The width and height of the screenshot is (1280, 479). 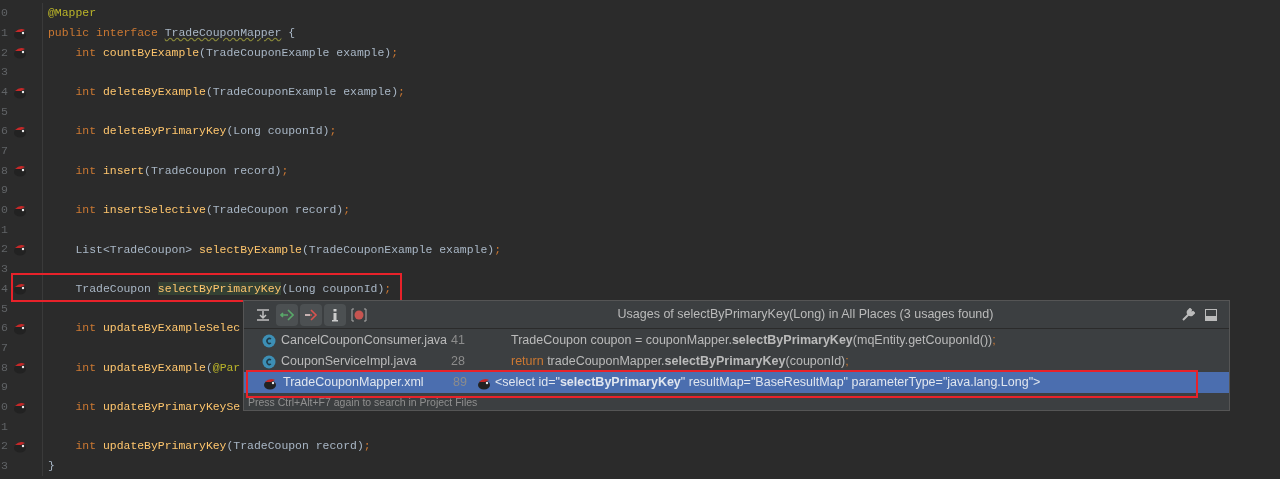 What do you see at coordinates (680, 362) in the screenshot?
I see `usage-code: return tradeCouponMapper.selectByPrimaryKey(couponId);` at bounding box center [680, 362].